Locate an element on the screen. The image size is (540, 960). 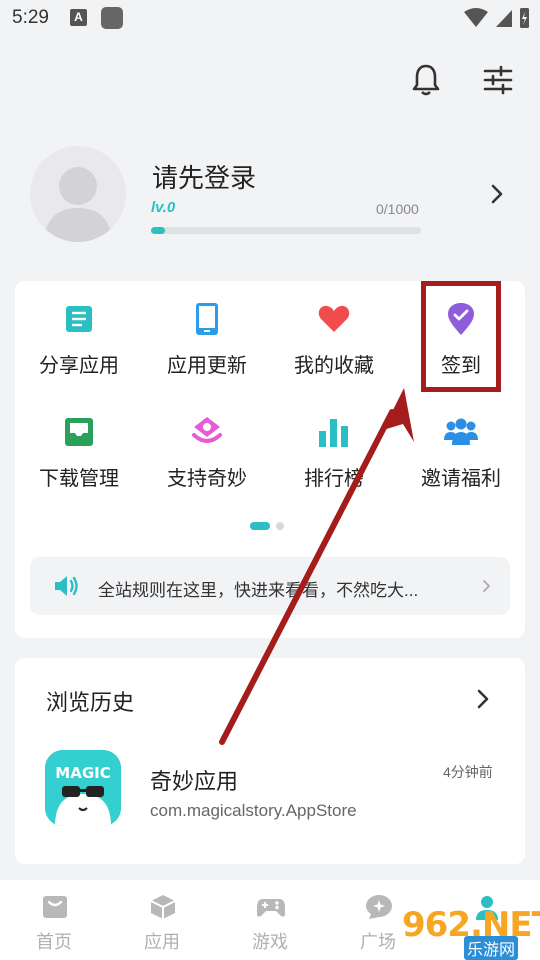
page-indicator is located at coordinates (270, 526).